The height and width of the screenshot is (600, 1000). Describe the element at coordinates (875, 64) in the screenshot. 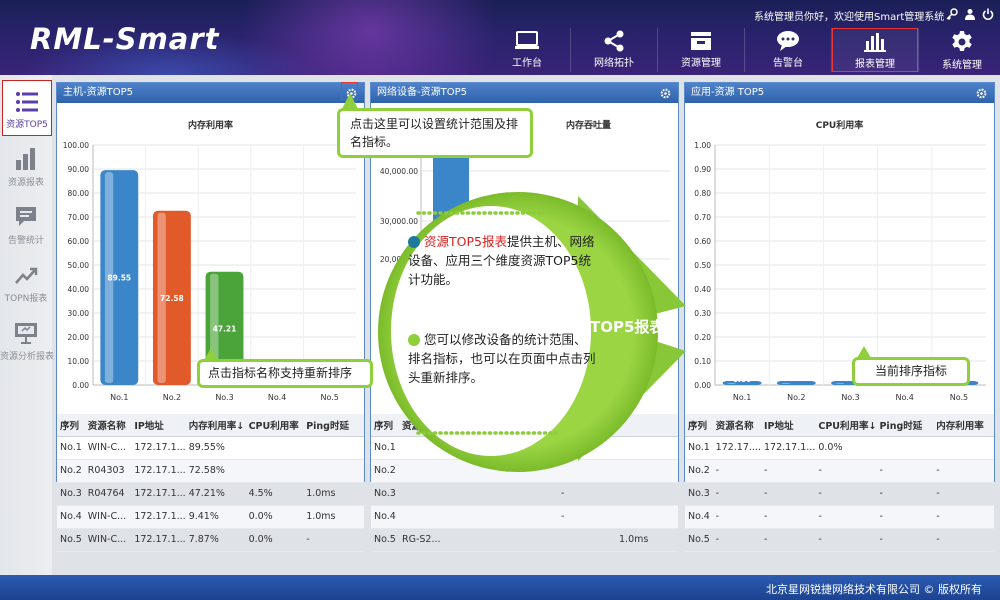

I see `nav-label: 报表管理` at that location.